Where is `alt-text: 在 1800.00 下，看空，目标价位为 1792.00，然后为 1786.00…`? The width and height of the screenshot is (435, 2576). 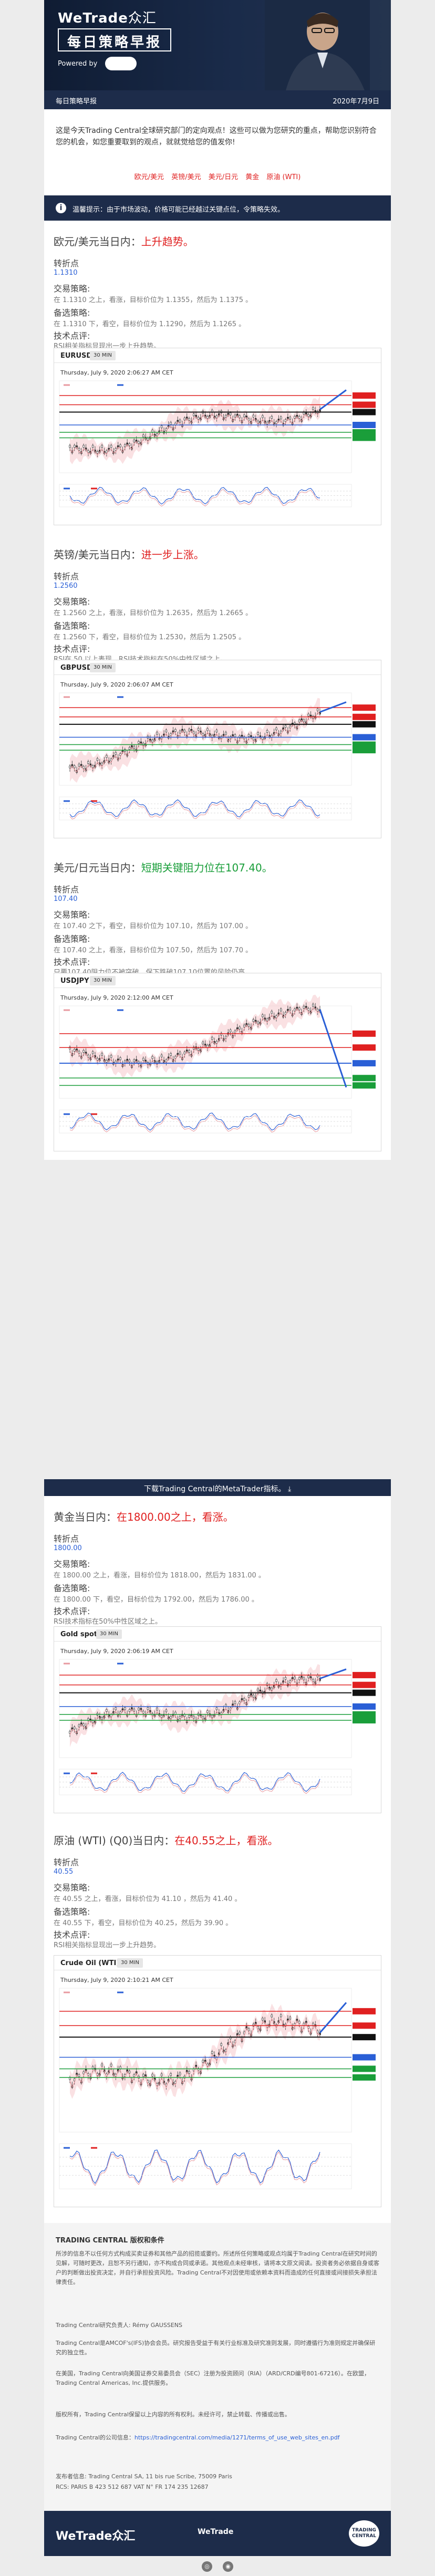
alt-text: 在 1800.00 下，看空，目标价位为 1792.00，然后为 1786.00… is located at coordinates (156, 1600).